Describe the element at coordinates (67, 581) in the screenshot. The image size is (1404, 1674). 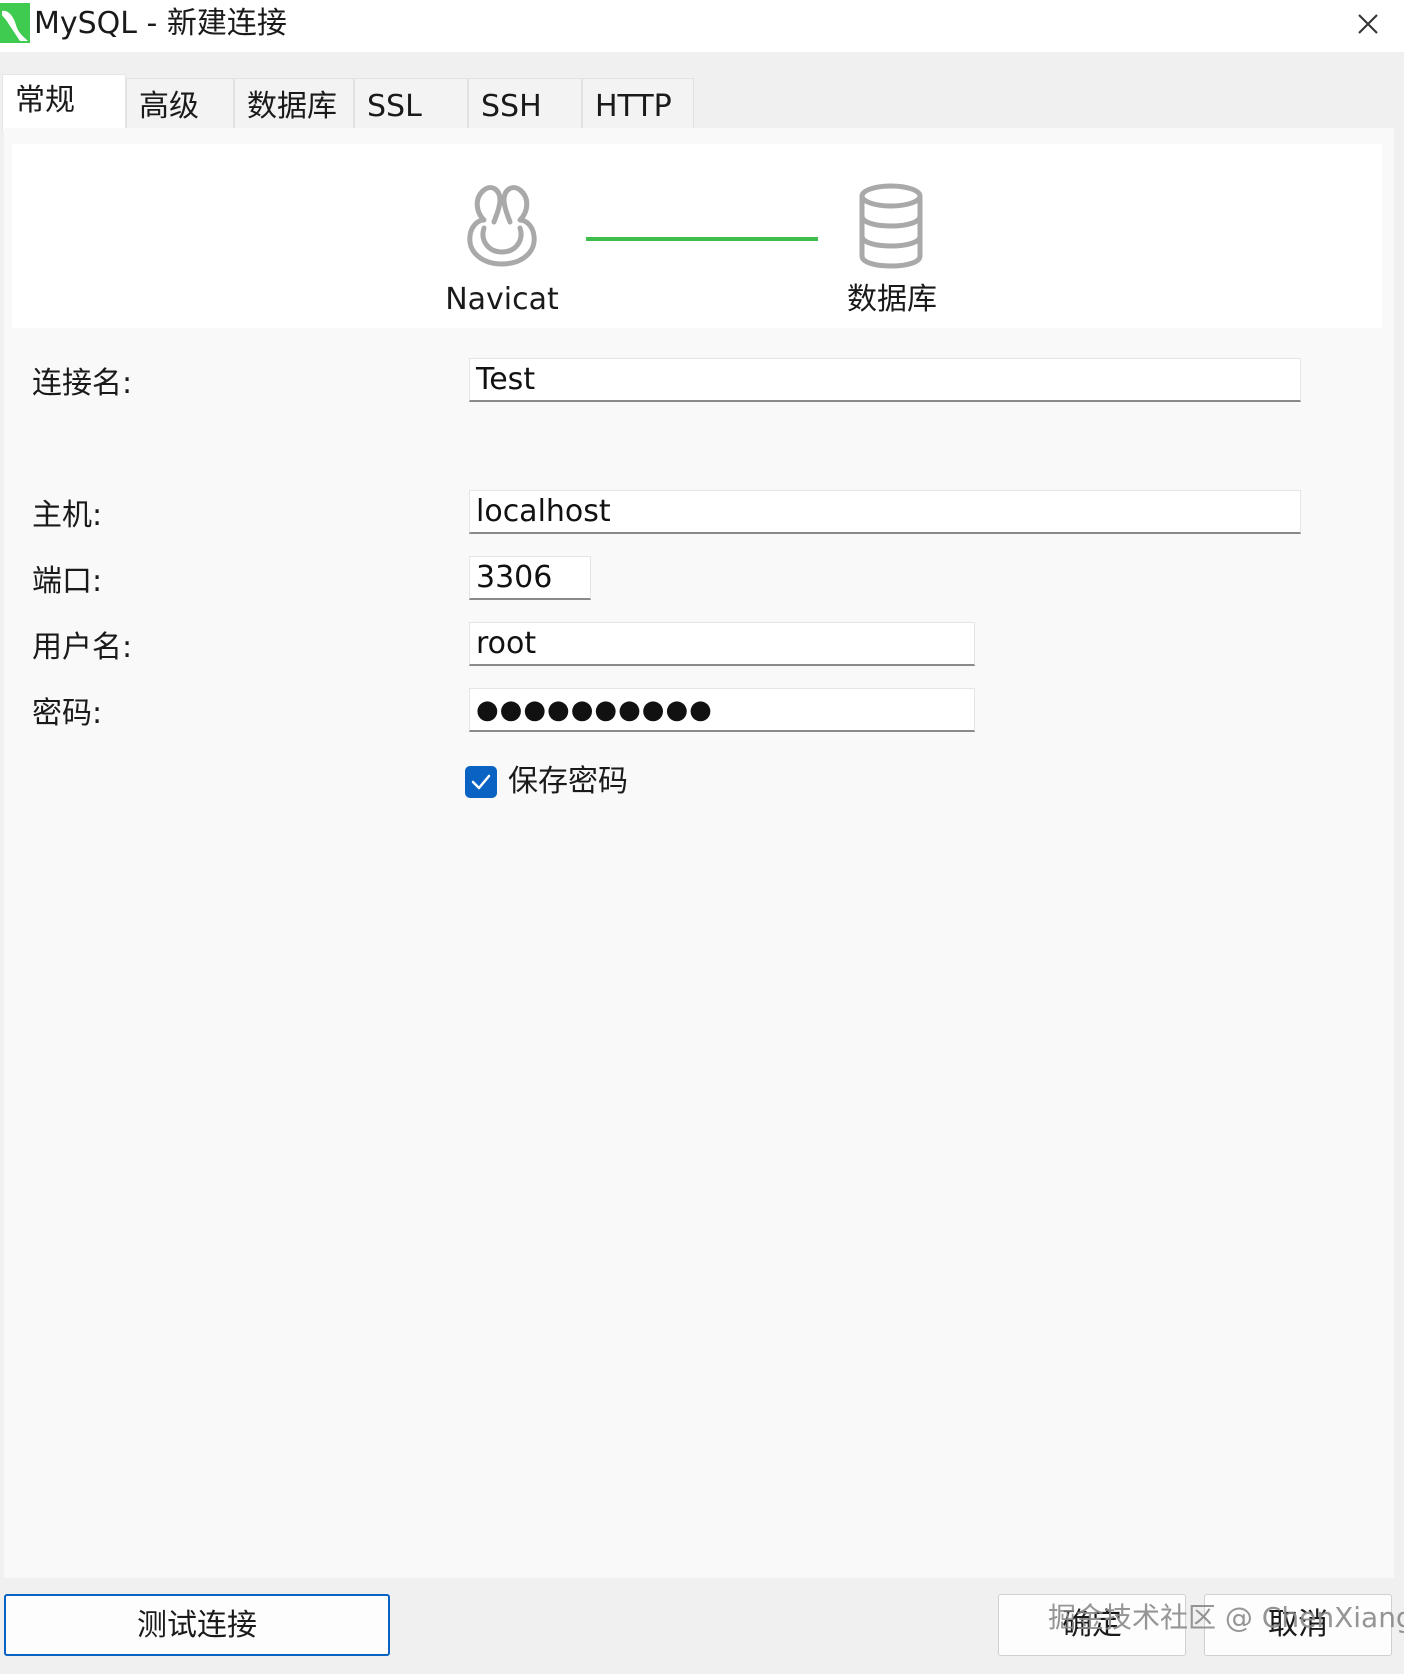
I see `port-label: 端口:` at that location.